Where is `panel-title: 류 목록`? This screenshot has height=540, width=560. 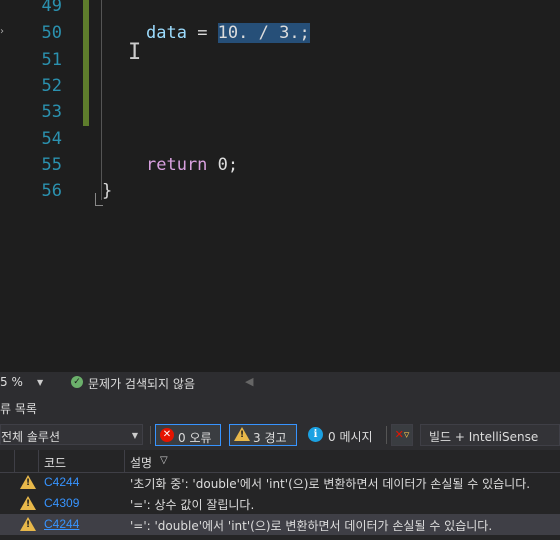 panel-title: 류 목록 is located at coordinates (18, 409).